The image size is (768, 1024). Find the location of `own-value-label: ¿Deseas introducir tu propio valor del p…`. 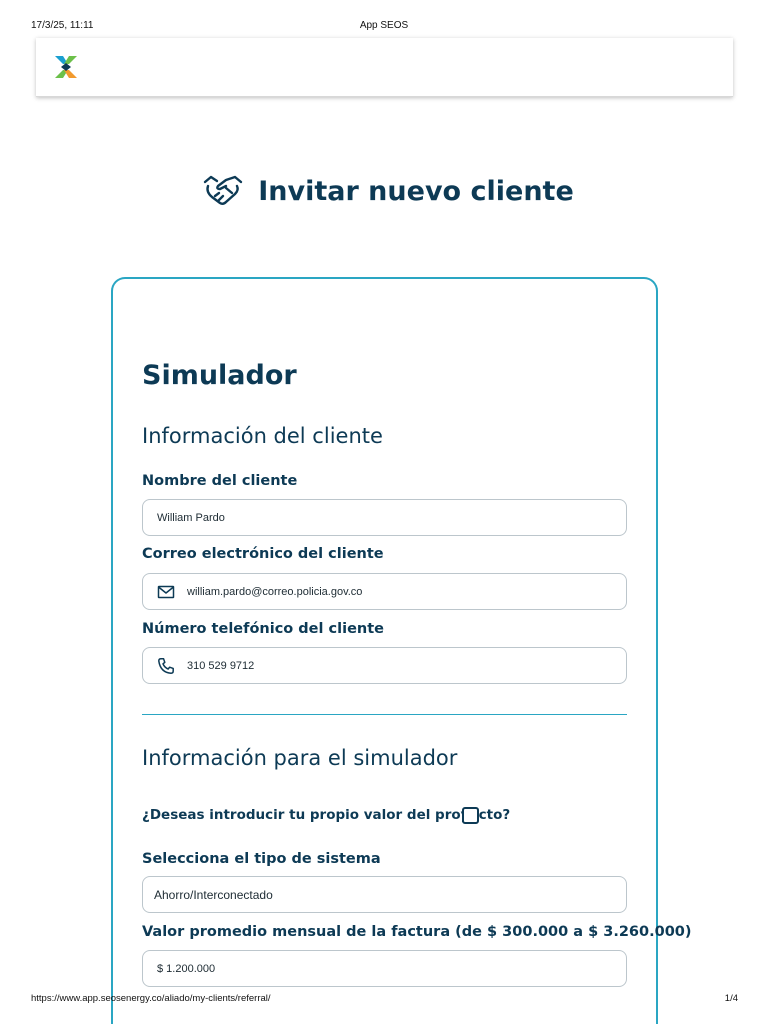

own-value-label: ¿Deseas introducir tu propio valor del p… is located at coordinates (326, 815).